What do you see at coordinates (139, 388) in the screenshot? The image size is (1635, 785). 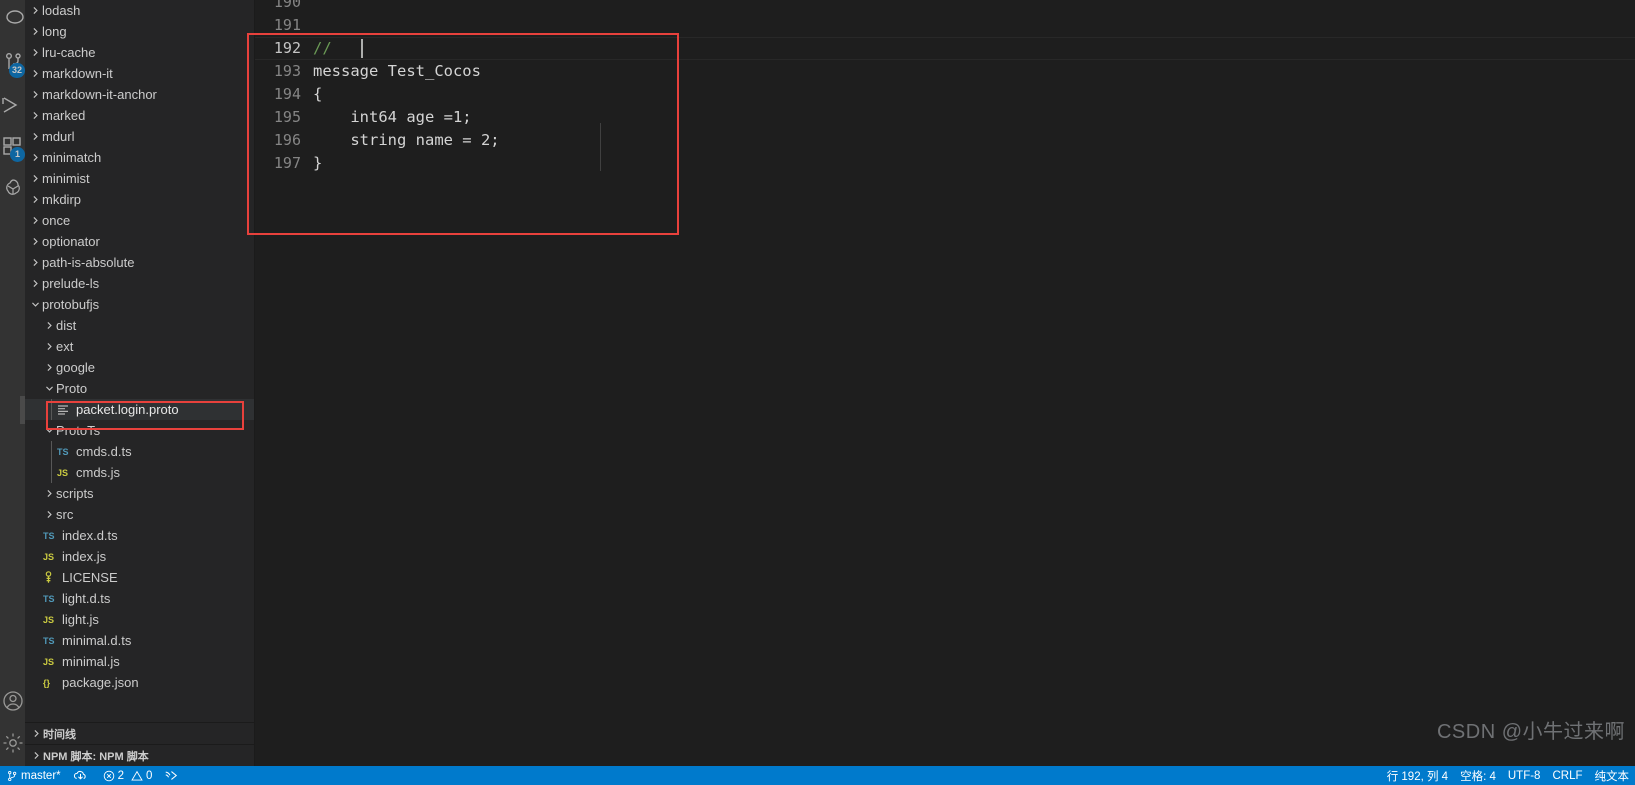 I see `tree-item-proto: Proto` at bounding box center [139, 388].